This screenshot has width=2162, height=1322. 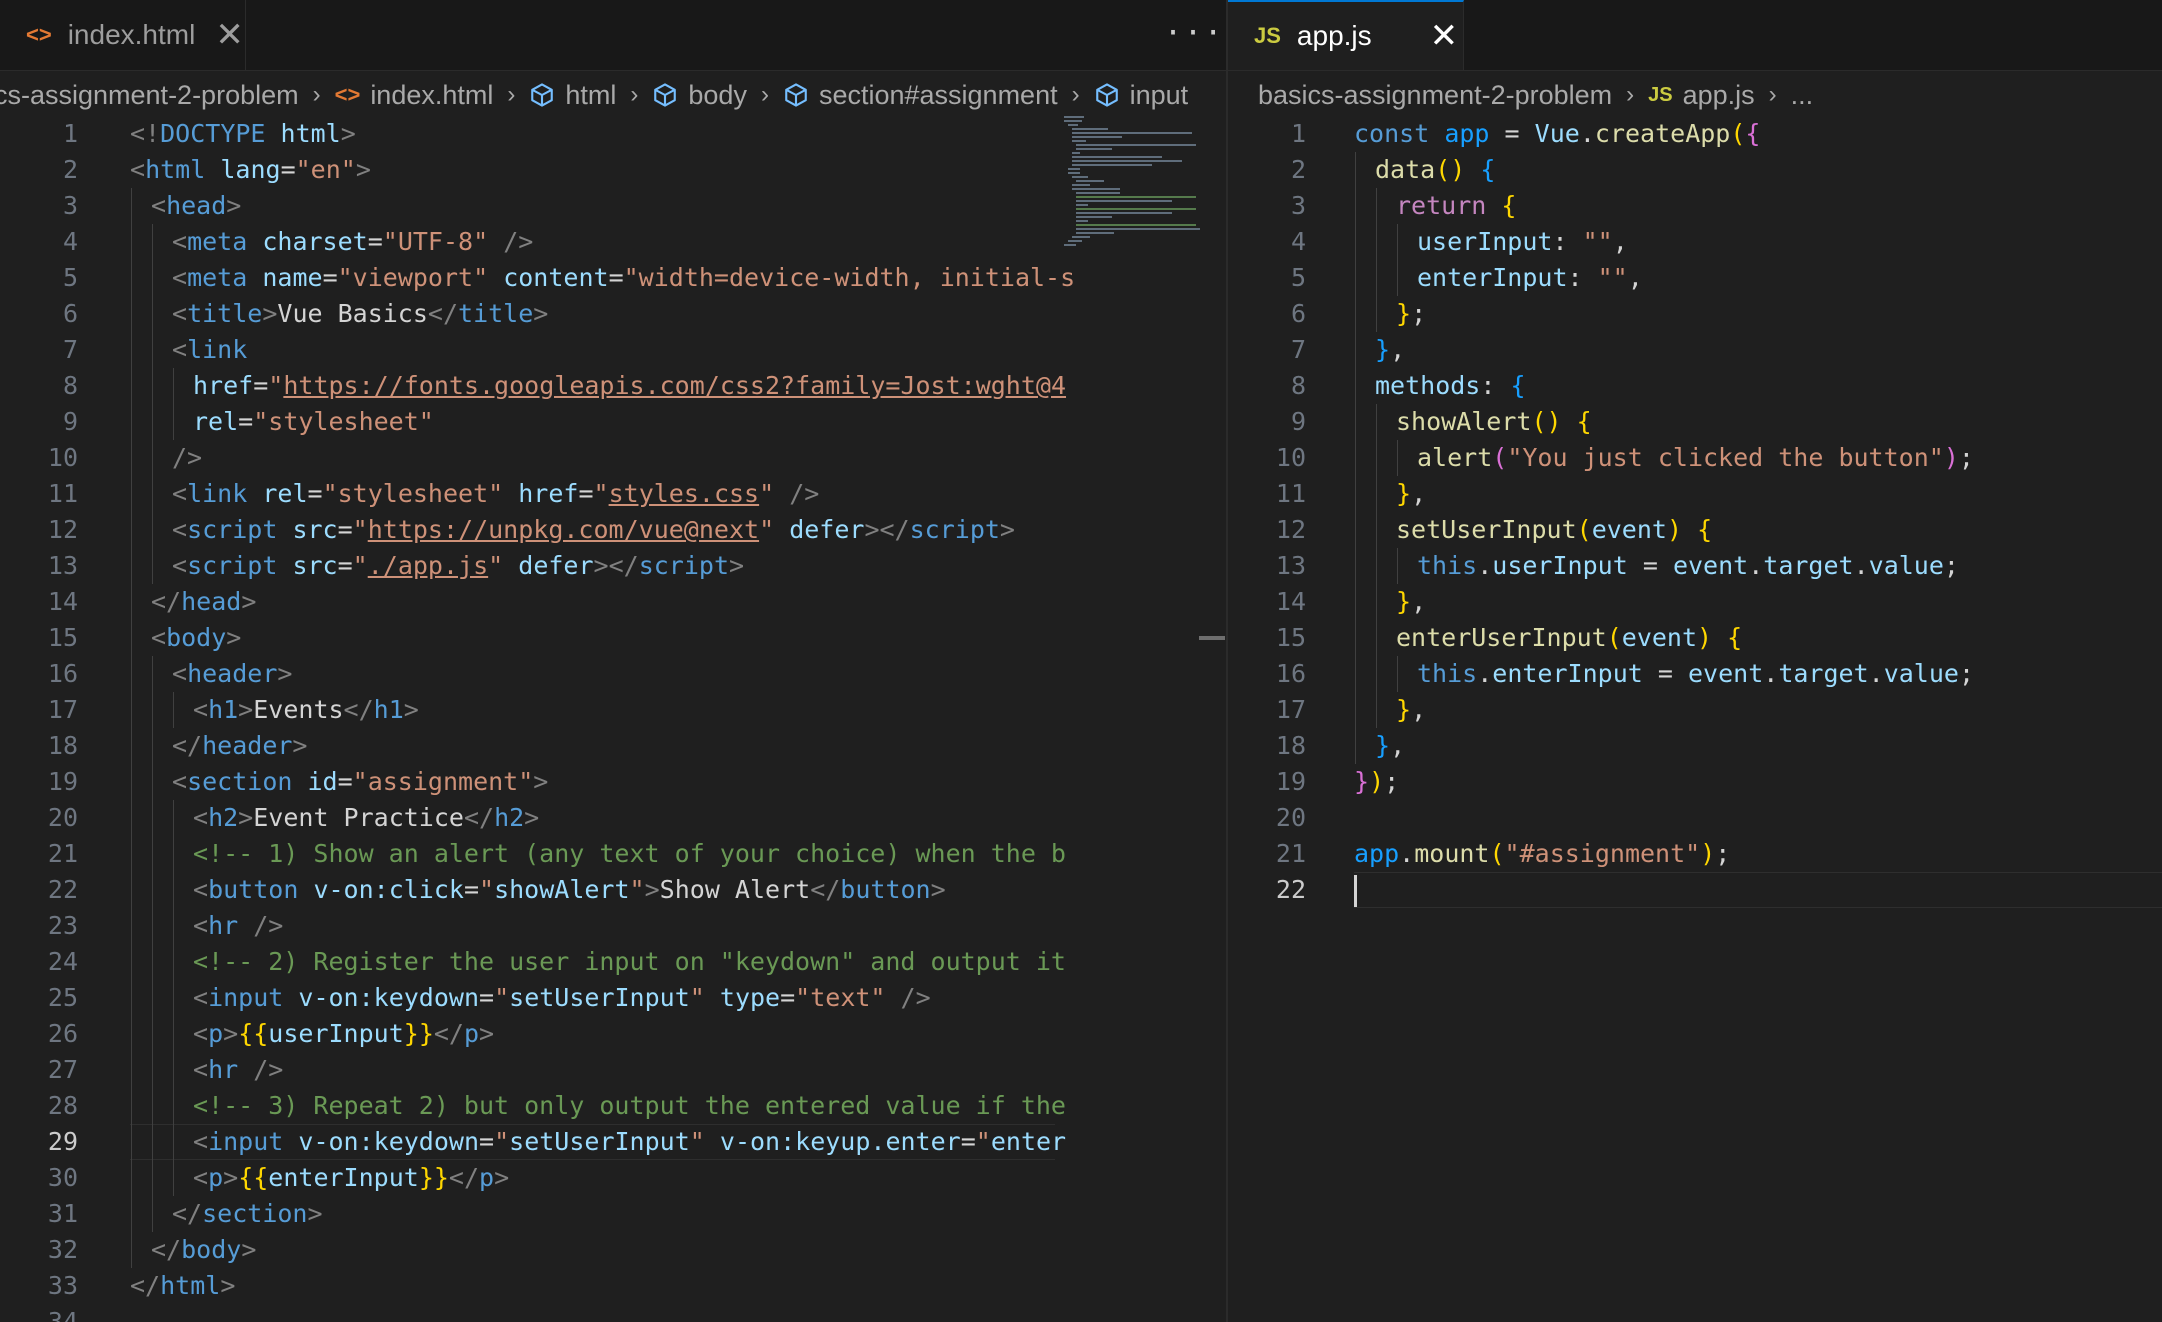 I want to click on code-line: 9 rel="stylesheet", so click(x=528, y=422).